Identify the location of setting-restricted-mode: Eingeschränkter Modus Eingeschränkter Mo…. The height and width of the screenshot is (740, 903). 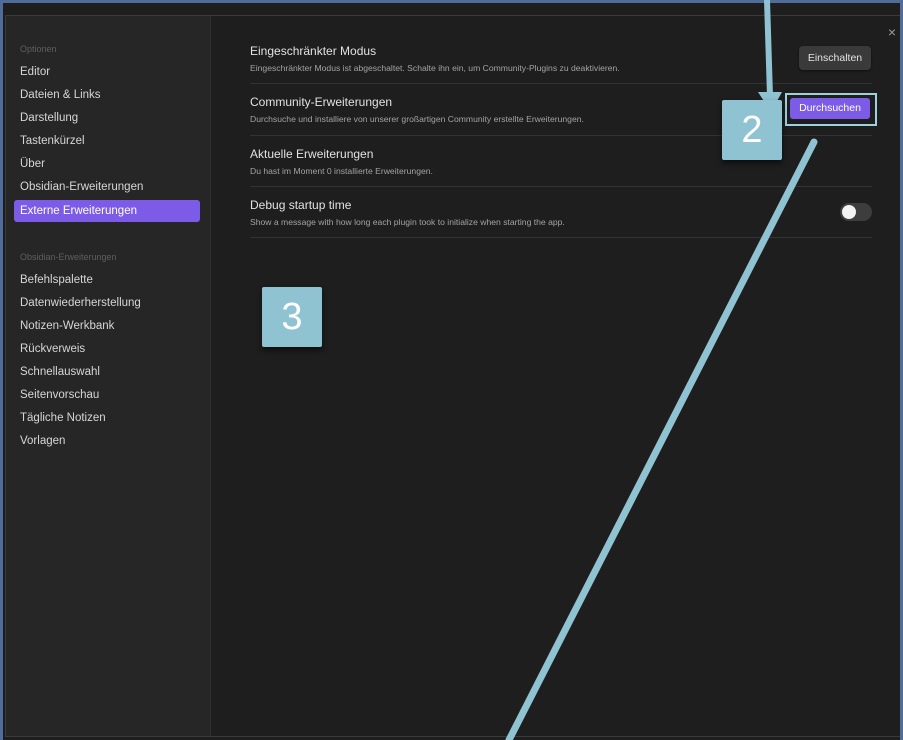
(561, 58).